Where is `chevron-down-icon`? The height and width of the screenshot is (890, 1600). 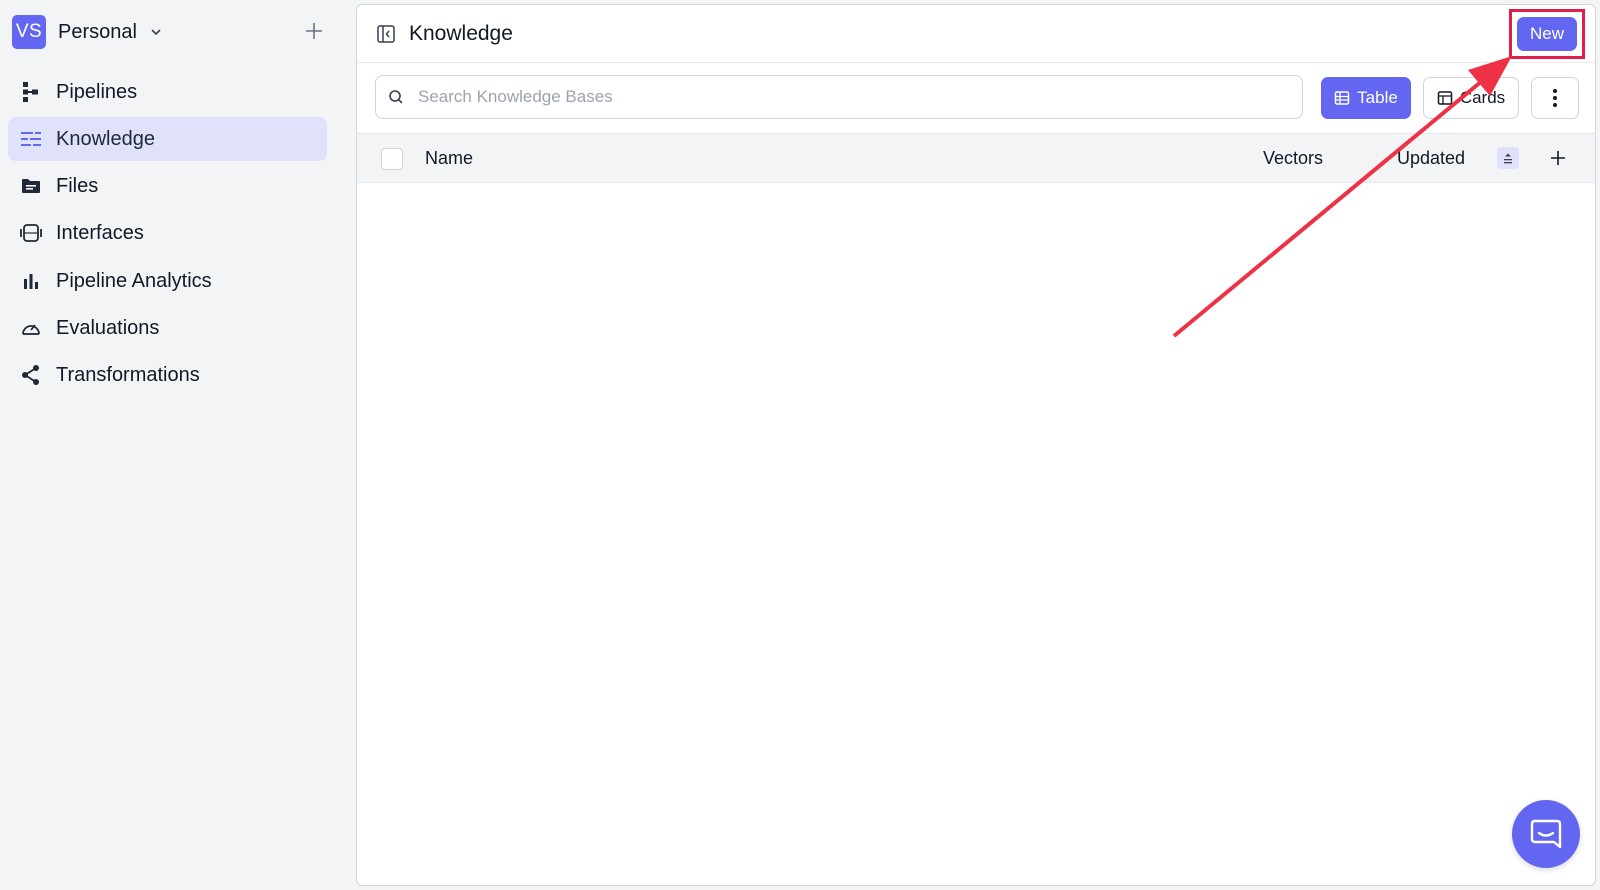
chevron-down-icon is located at coordinates (156, 32).